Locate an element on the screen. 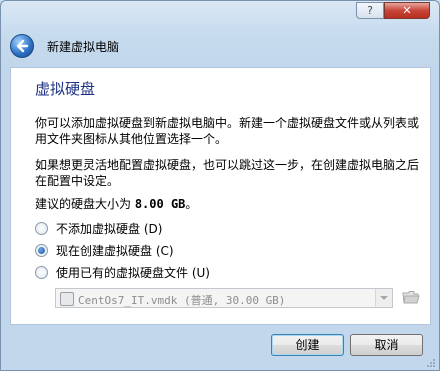  choose-disk-folder-button is located at coordinates (411, 297).